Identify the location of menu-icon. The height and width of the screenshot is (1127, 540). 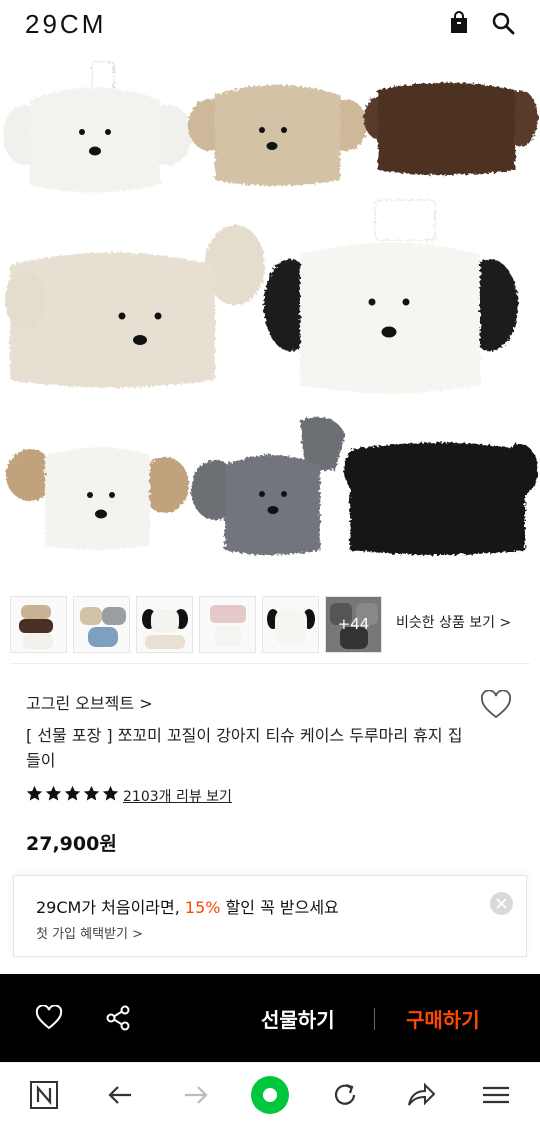
(496, 1095).